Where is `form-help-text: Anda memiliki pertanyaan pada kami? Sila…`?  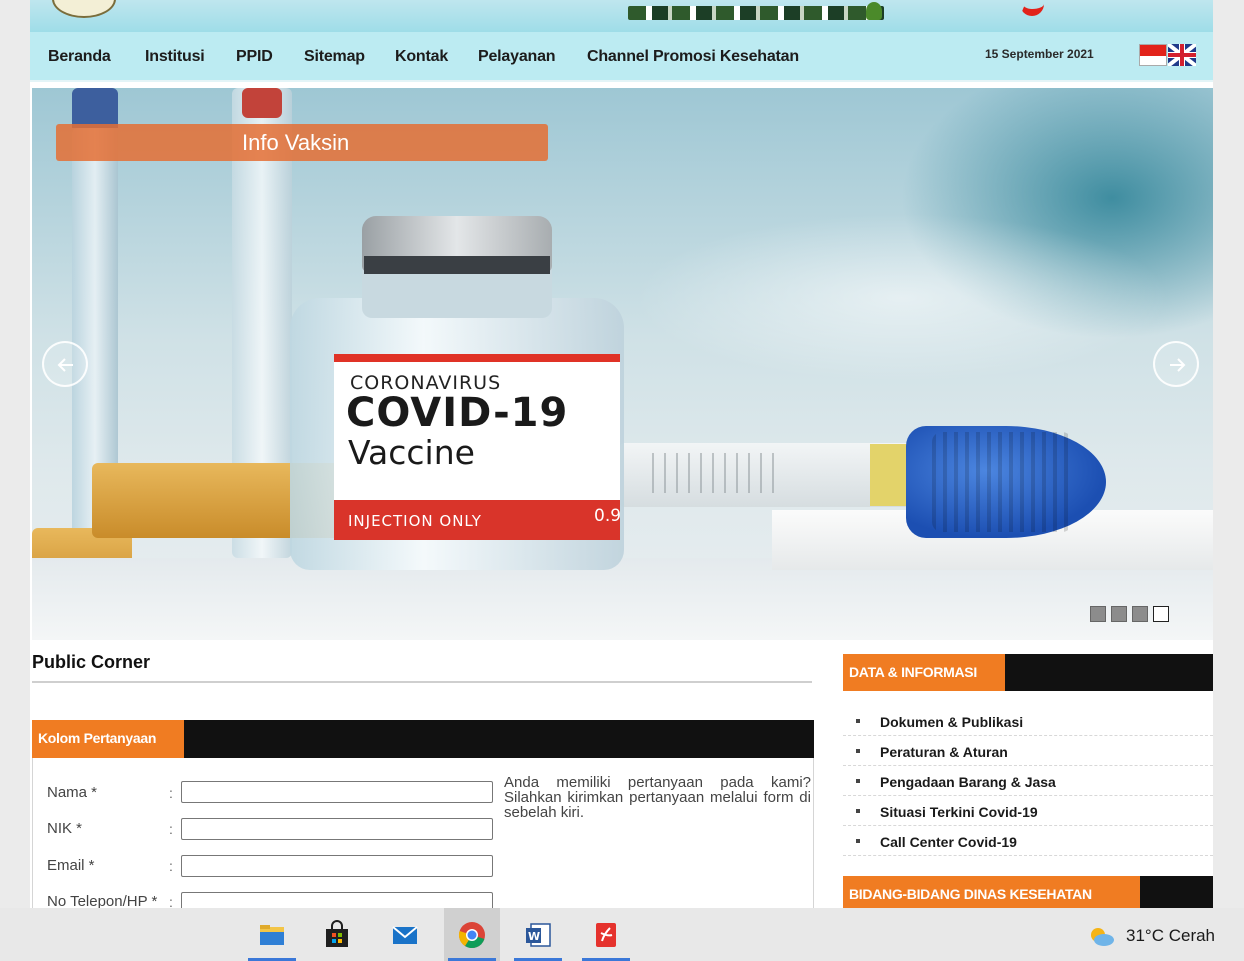
form-help-text: Anda memiliki pertanyaan pada kami? Sila… is located at coordinates (657, 797).